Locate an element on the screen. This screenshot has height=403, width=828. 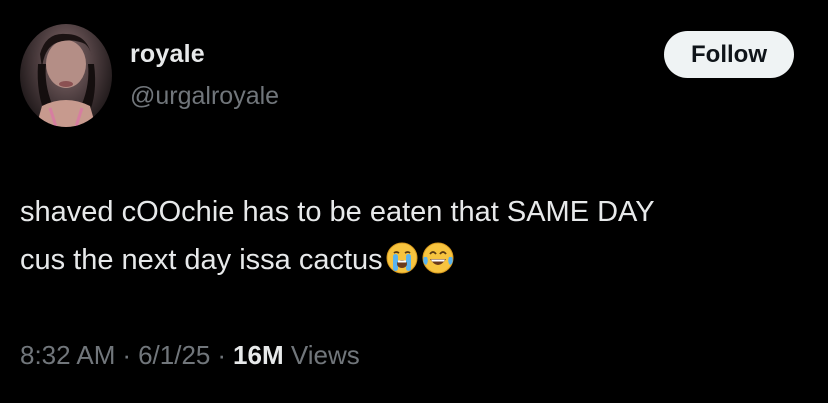
tweet-date: 6/1/25 is located at coordinates (174, 355).